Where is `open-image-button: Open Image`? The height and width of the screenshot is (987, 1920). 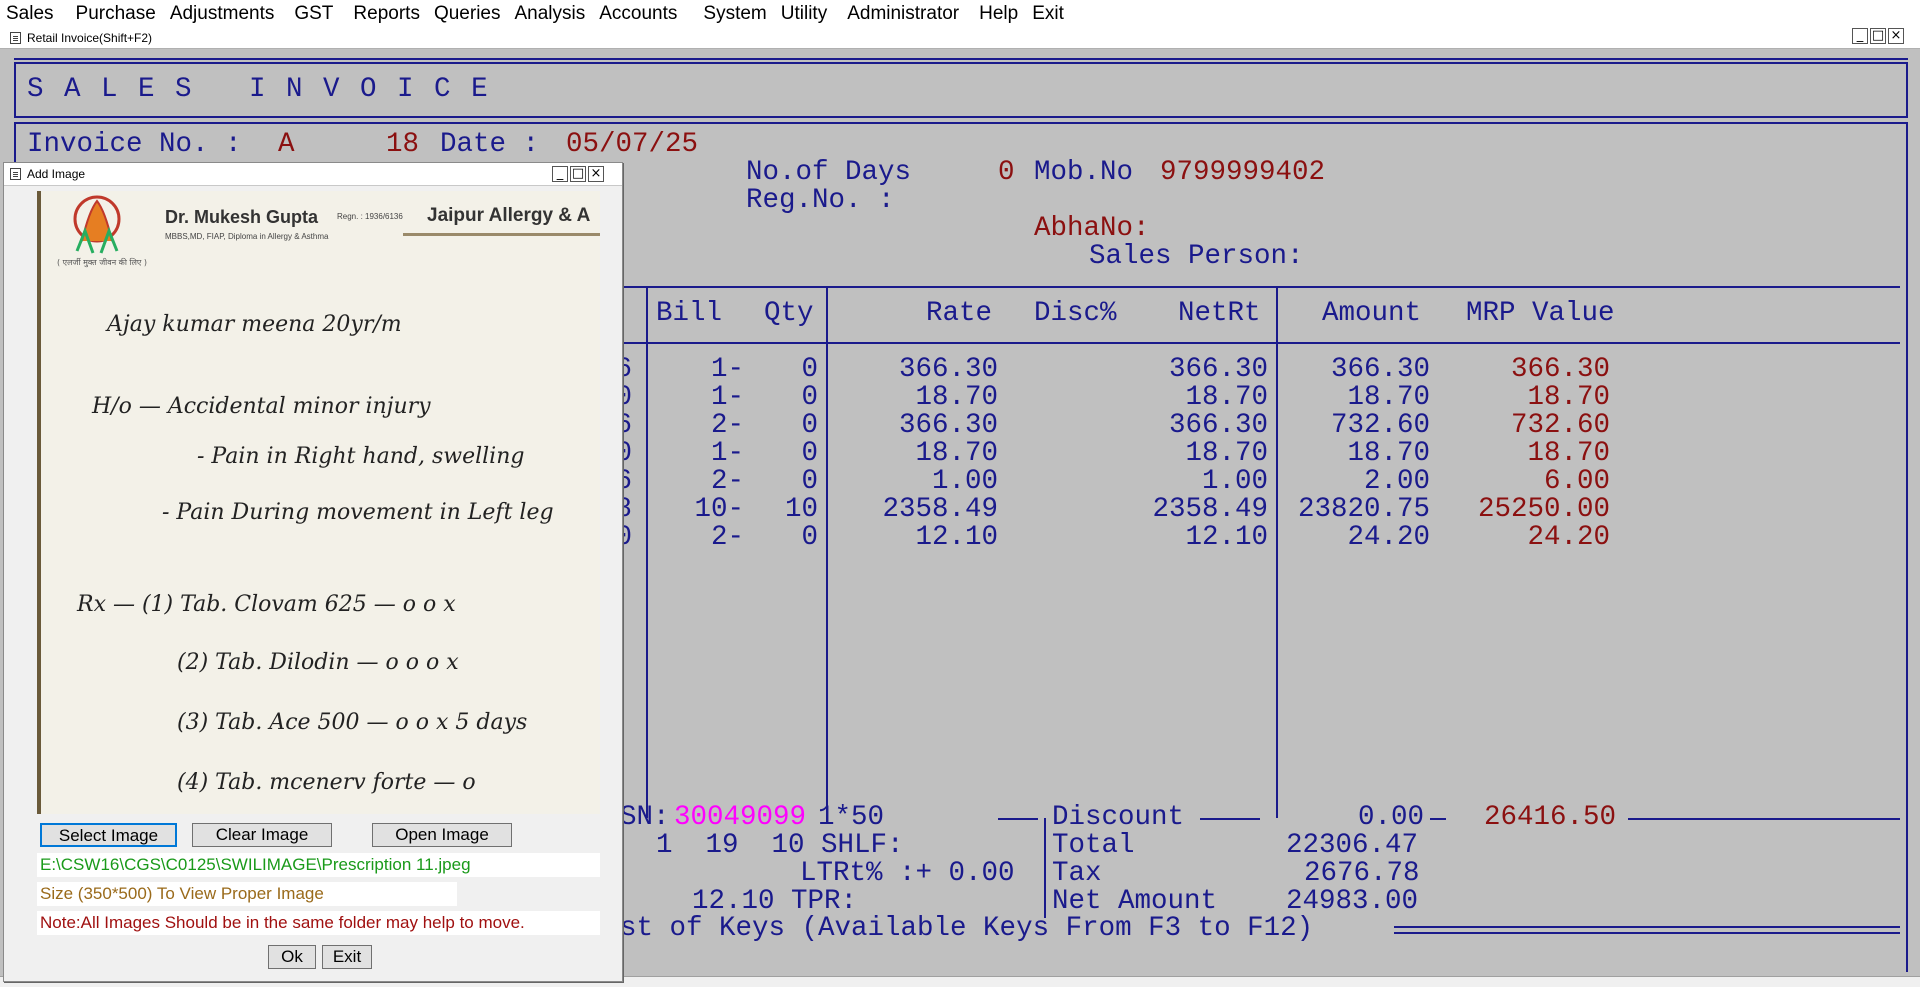
open-image-button: Open Image is located at coordinates (442, 835).